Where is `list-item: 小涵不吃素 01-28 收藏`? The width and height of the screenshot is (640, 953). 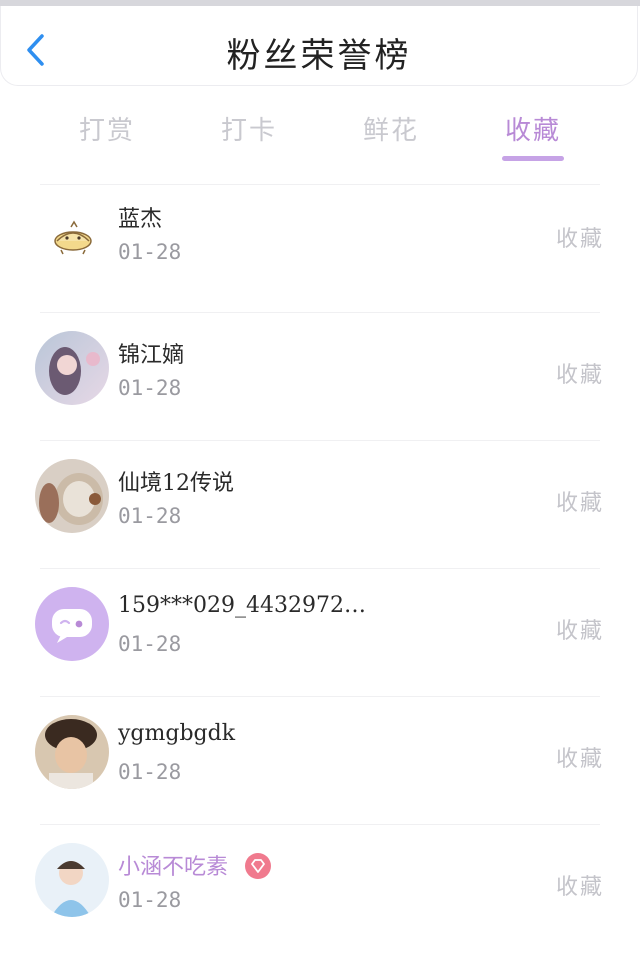 list-item: 小涵不吃素 01-28 收藏 is located at coordinates (320, 889).